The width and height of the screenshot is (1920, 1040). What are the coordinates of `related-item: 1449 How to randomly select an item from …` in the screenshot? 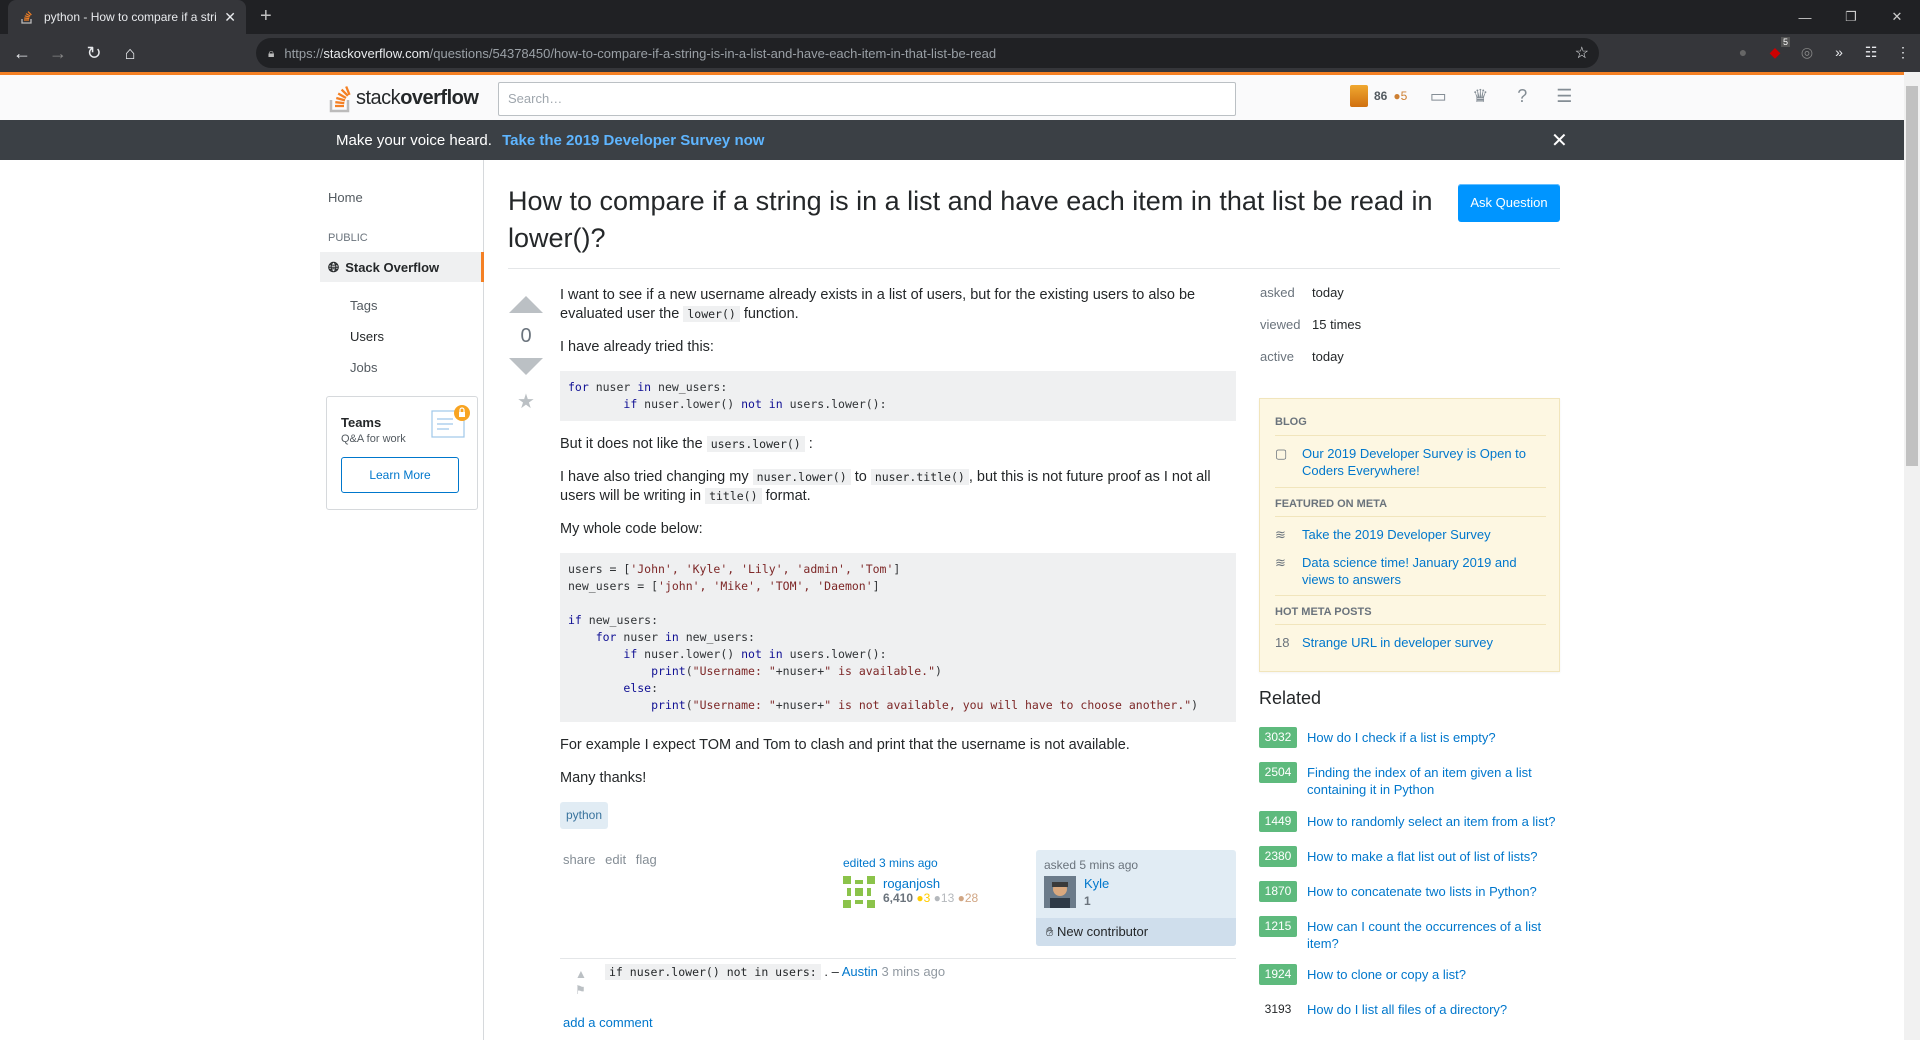 It's located at (1409, 821).